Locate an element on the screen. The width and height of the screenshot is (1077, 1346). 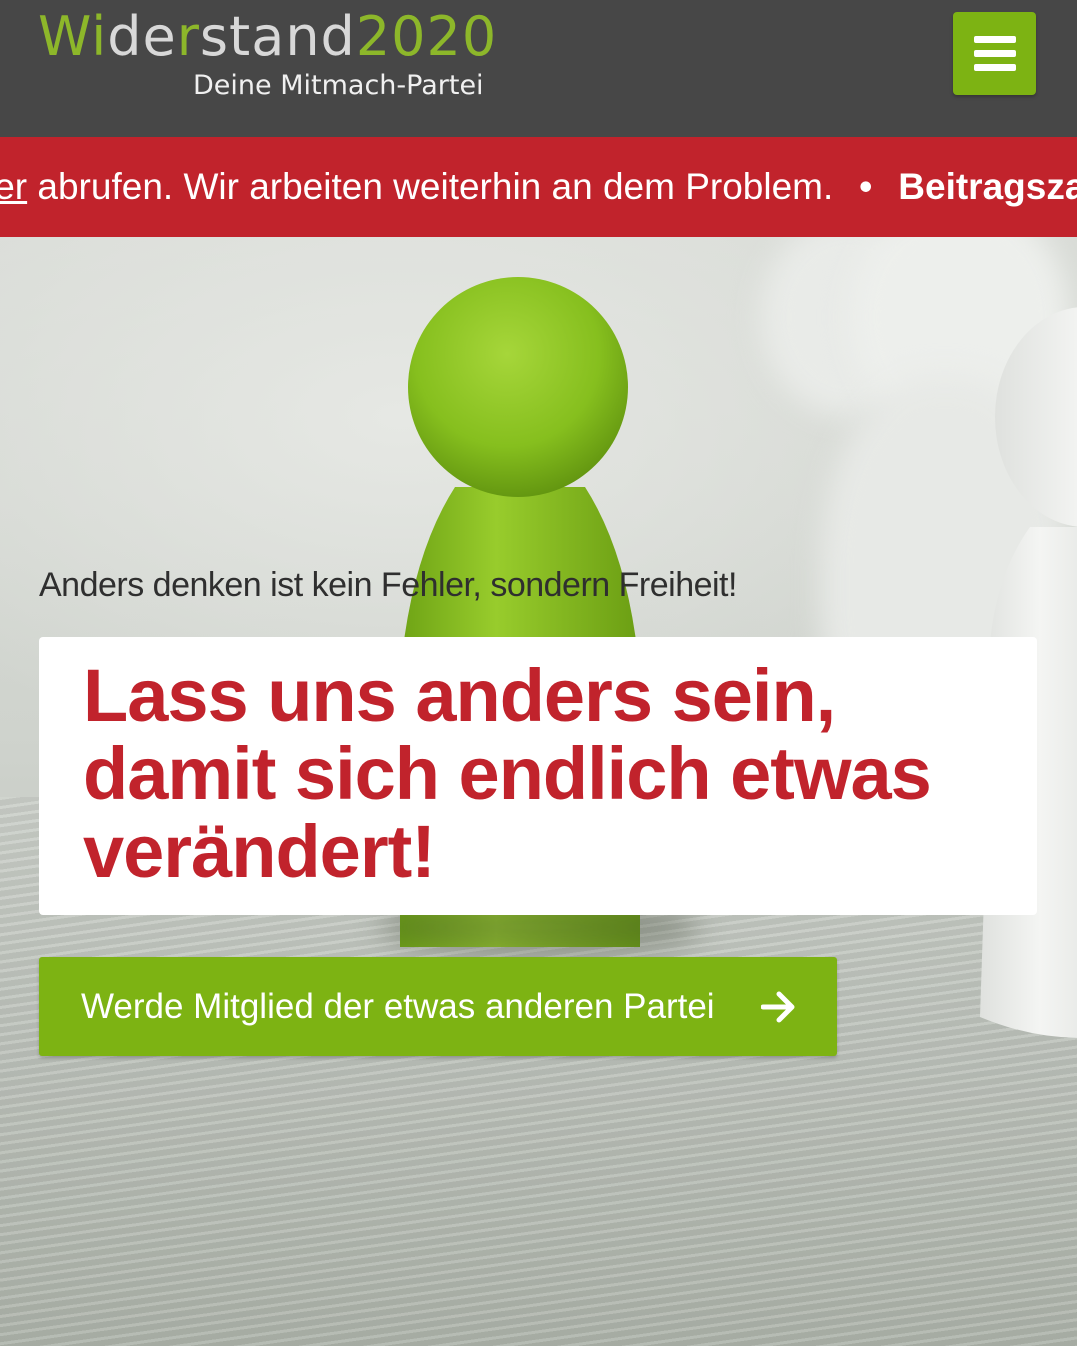
arrow-right-icon is located at coordinates (778, 1007).